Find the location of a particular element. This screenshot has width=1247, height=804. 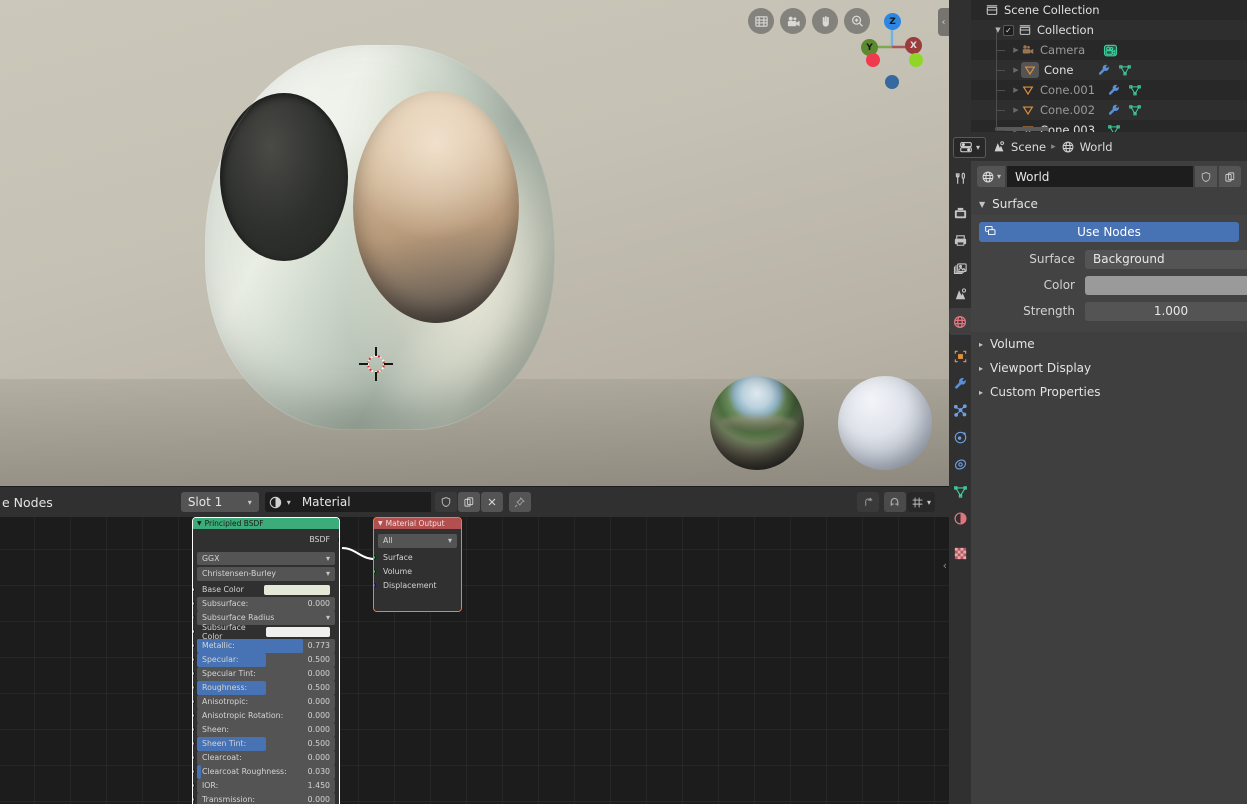

3d-cursor-icon is located at coordinates (376, 364).